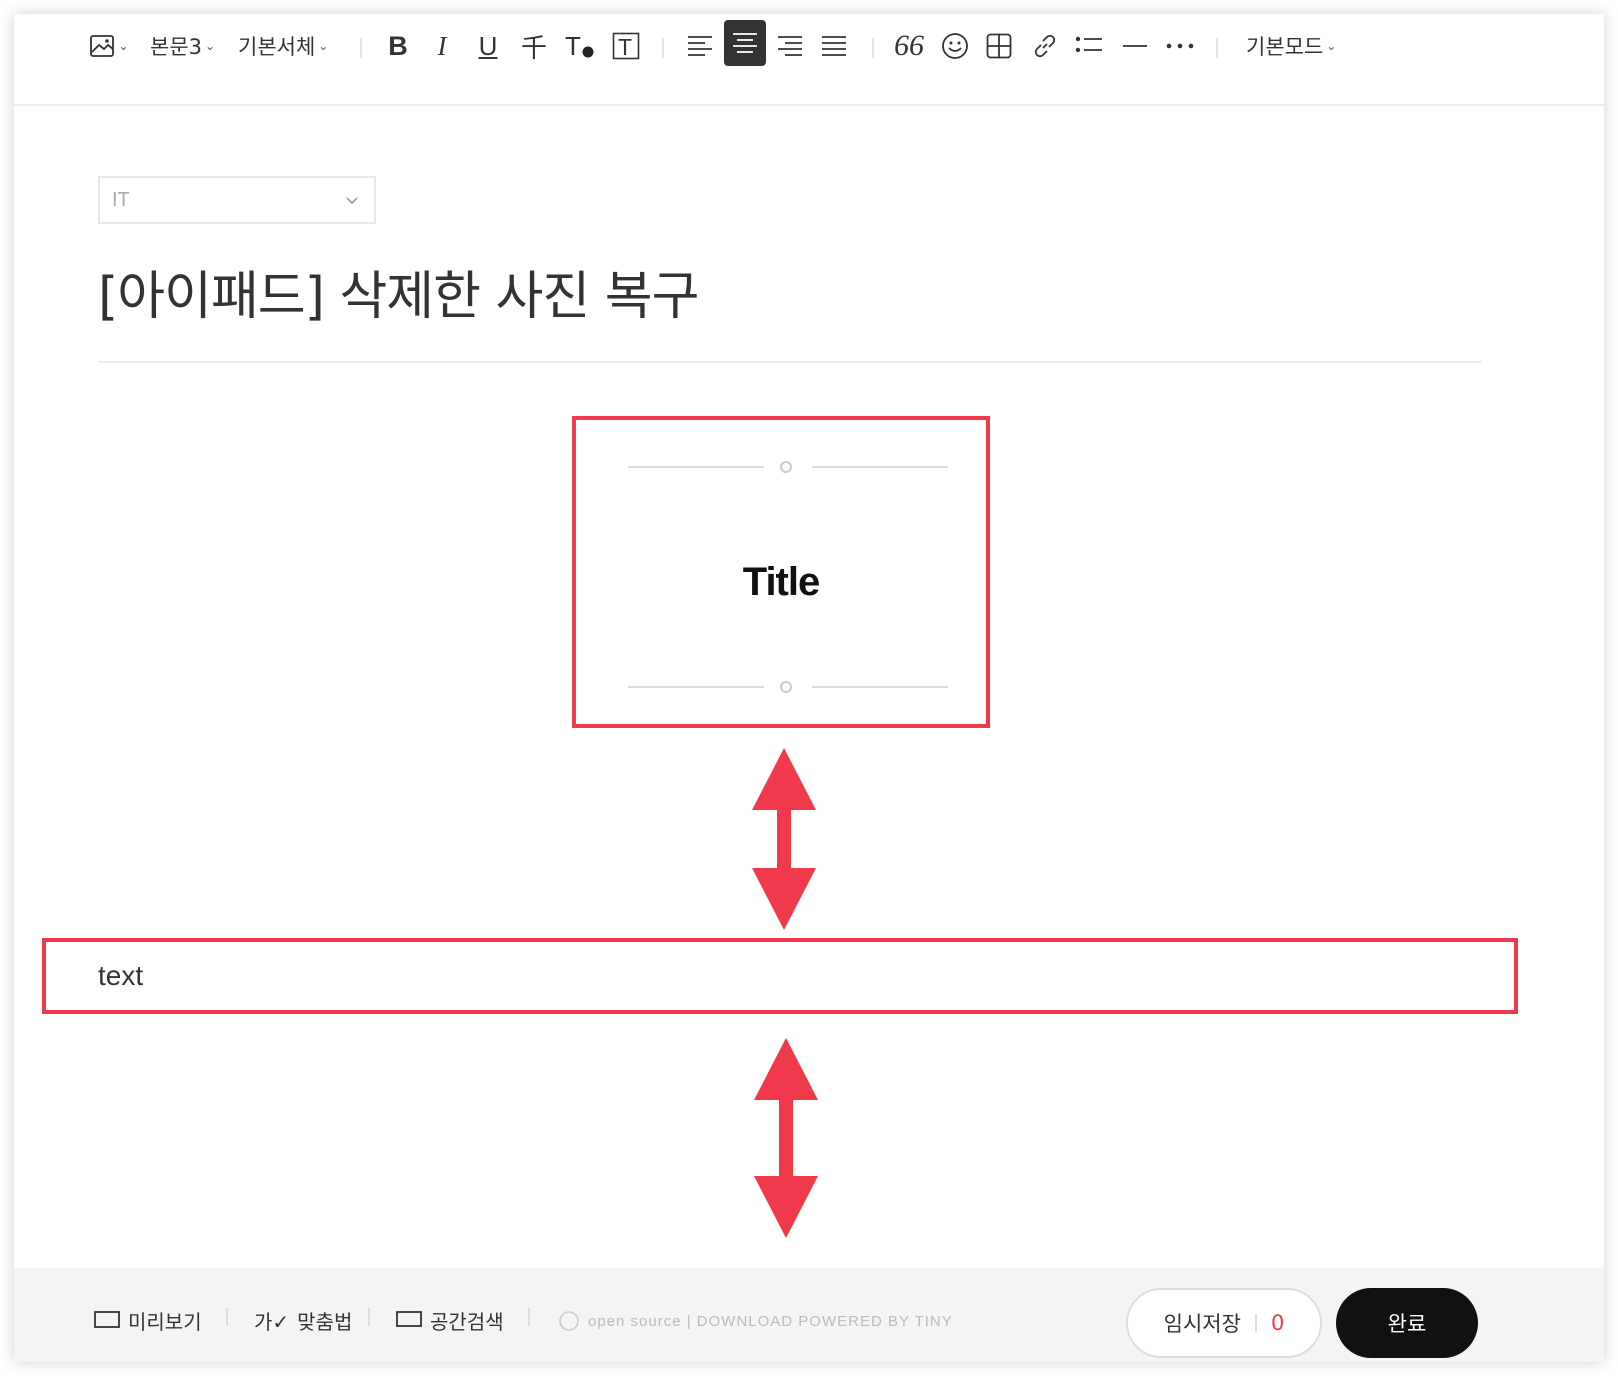 Image resolution: width=1618 pixels, height=1376 pixels. Describe the element at coordinates (237, 200) in the screenshot. I see `category-select: IT` at that location.